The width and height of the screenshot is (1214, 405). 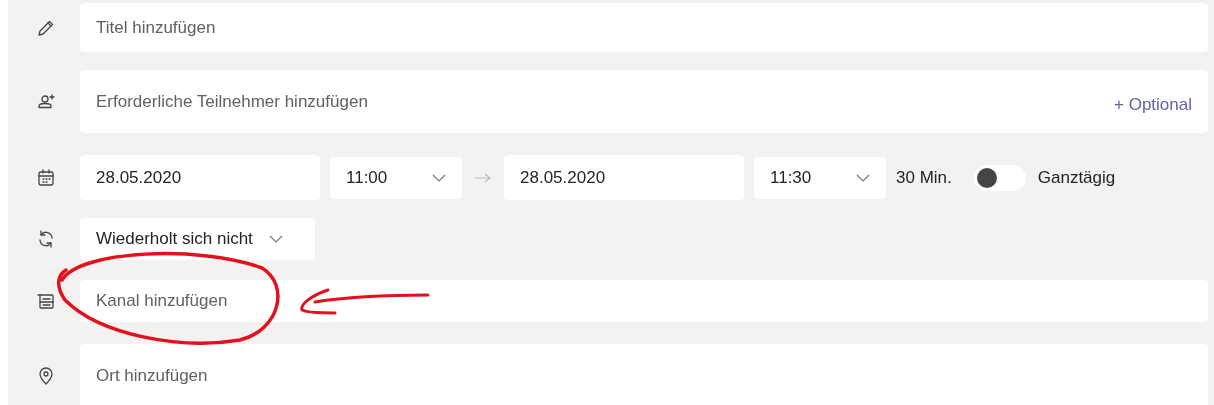 What do you see at coordinates (644, 101) in the screenshot?
I see `attendees-field: Erforderliche Teilnehmer hinzufügen + Optional` at bounding box center [644, 101].